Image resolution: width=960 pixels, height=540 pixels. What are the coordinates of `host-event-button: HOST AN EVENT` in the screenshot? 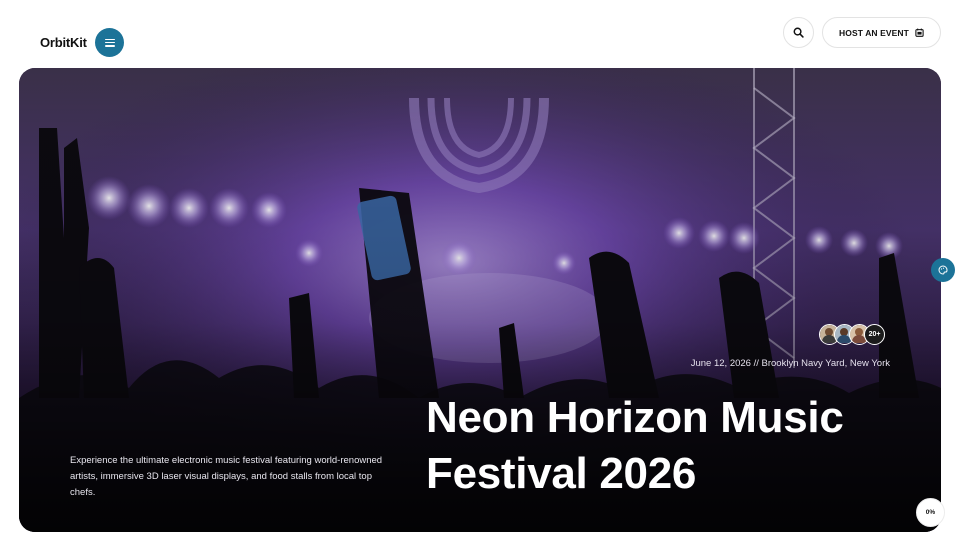 It's located at (881, 32).